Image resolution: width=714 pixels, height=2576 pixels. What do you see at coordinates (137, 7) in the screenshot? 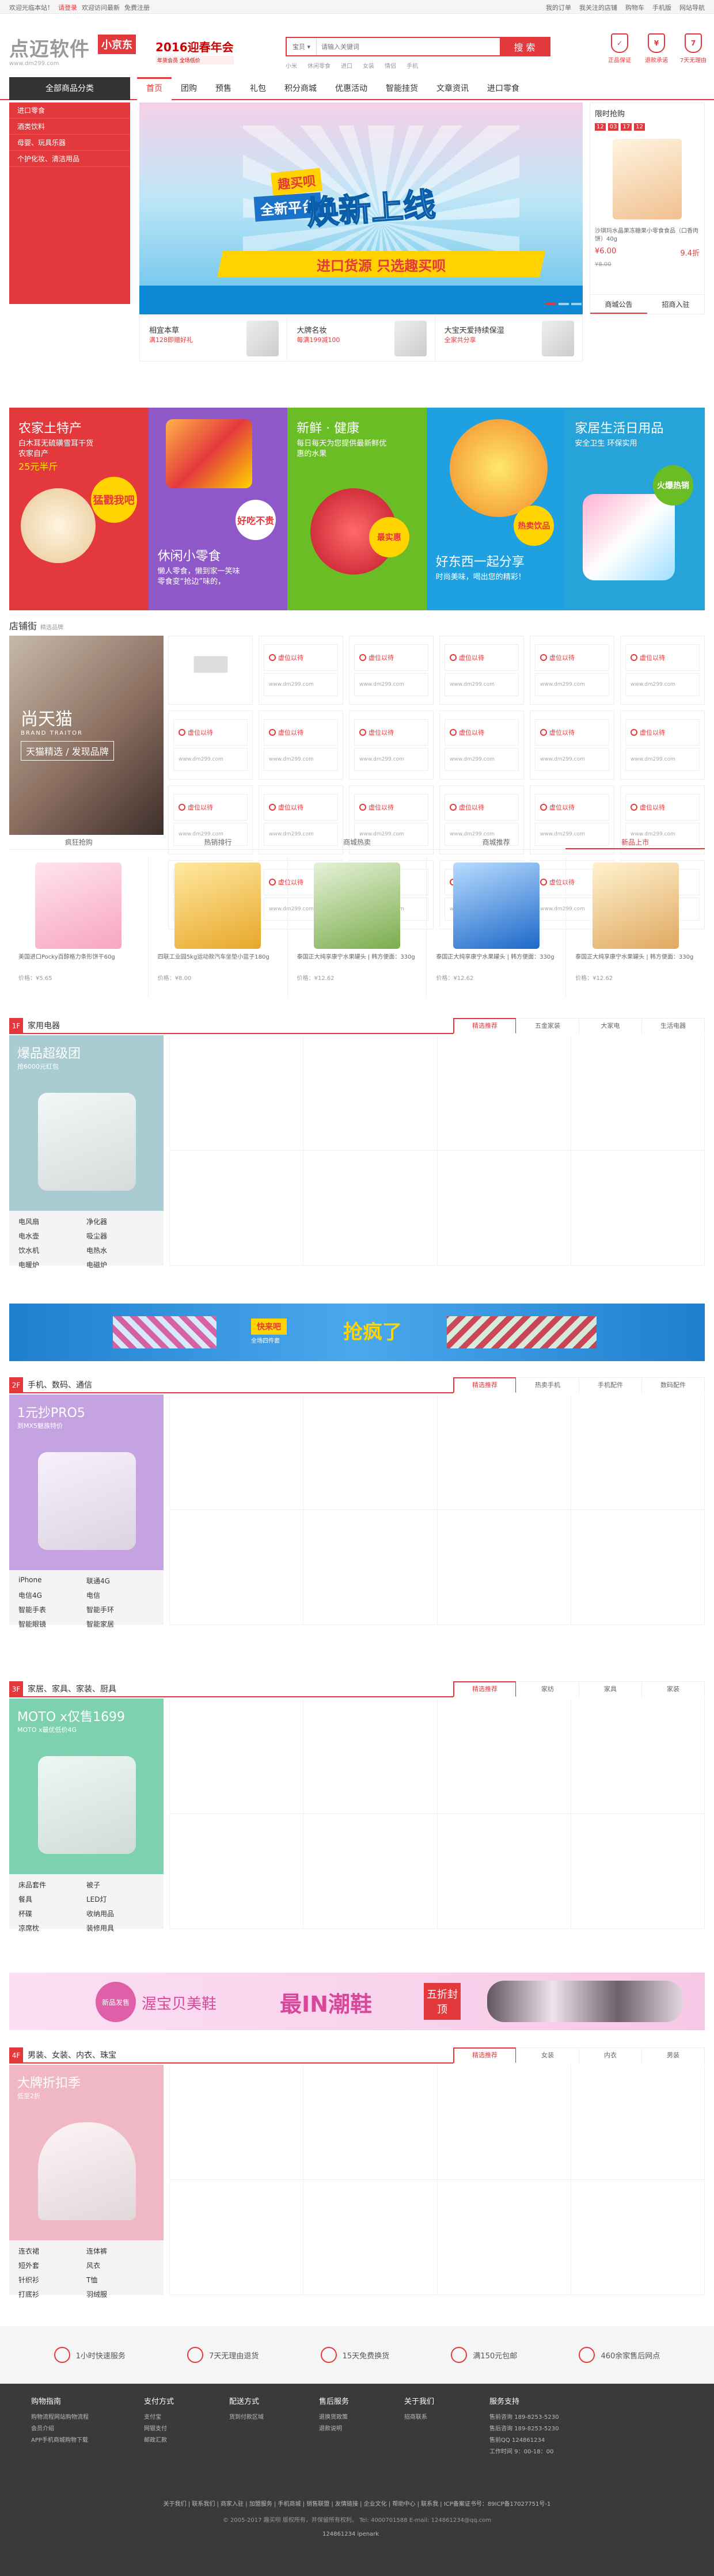
I see `register-link: 免费注册` at bounding box center [137, 7].